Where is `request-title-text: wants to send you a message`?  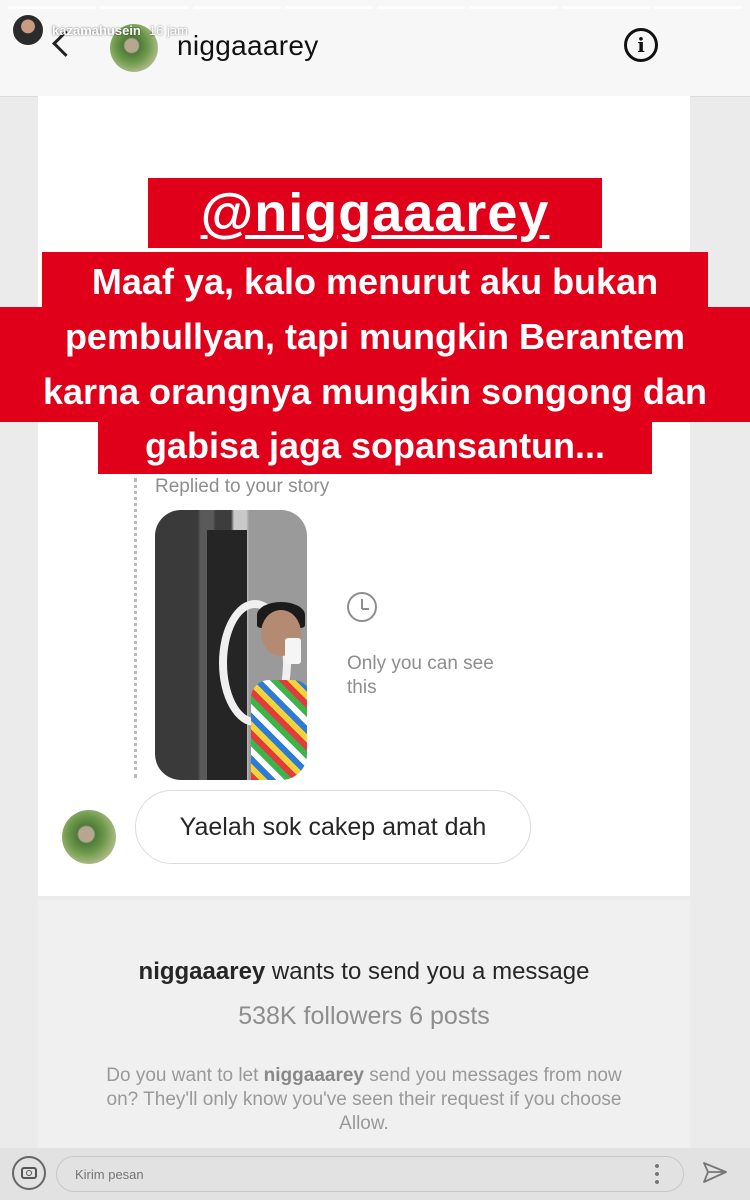
request-title-text: wants to send you a message is located at coordinates (427, 971).